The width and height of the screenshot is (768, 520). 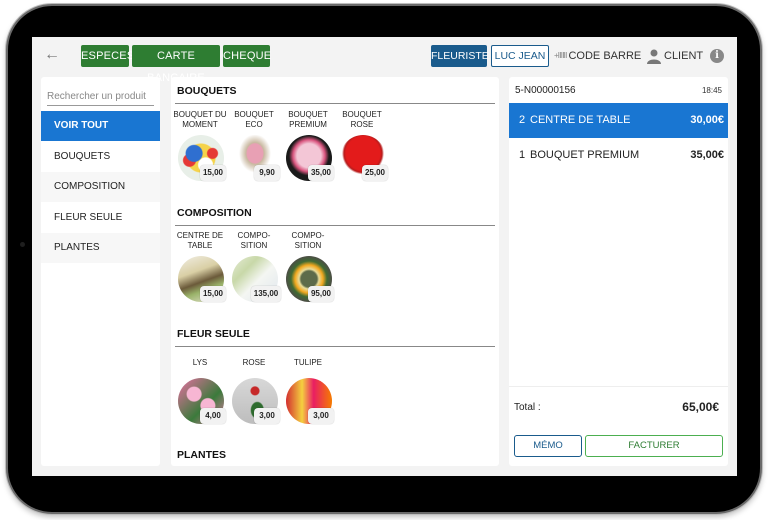 I want to click on product-price: 4,00, so click(x=213, y=416).